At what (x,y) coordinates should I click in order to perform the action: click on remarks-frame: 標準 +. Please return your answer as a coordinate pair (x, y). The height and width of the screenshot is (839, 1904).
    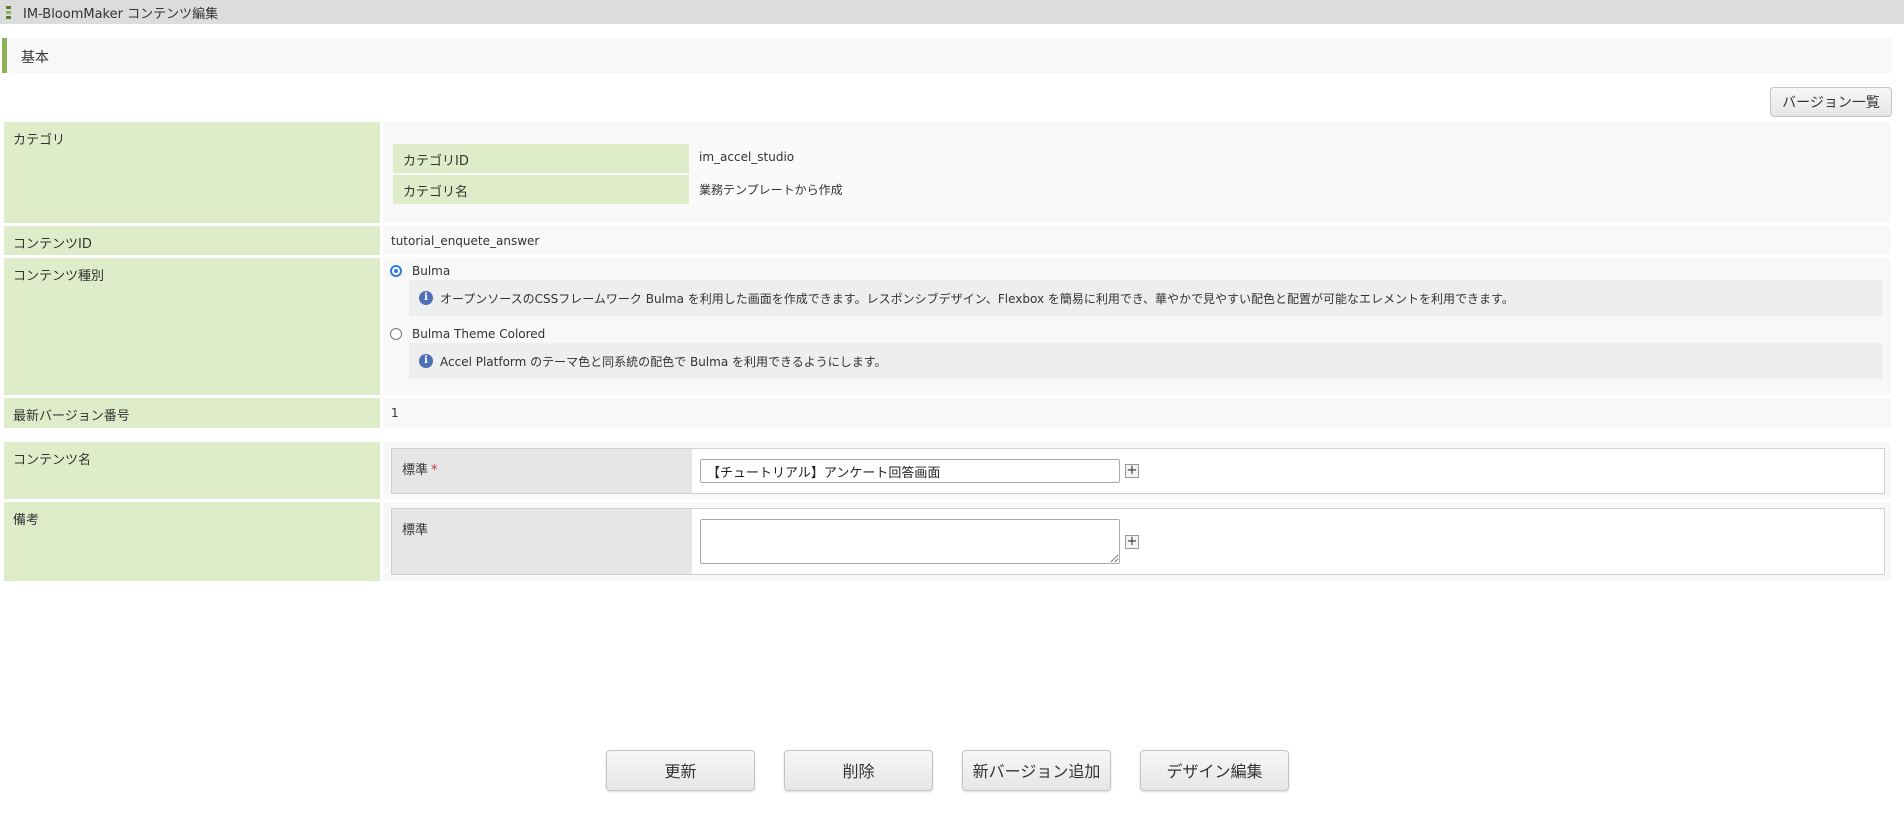
    Looking at the image, I should click on (1138, 541).